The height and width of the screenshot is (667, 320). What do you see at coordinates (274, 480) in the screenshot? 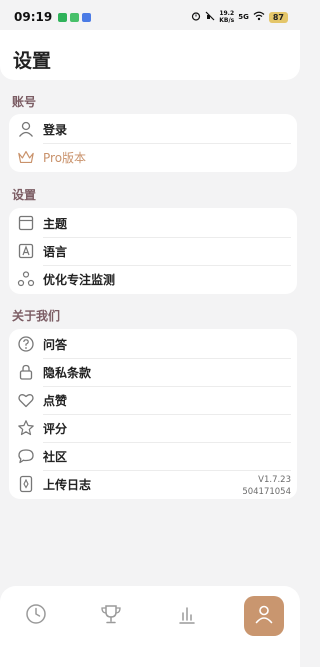
I see `version-number: V1.7.23` at bounding box center [274, 480].